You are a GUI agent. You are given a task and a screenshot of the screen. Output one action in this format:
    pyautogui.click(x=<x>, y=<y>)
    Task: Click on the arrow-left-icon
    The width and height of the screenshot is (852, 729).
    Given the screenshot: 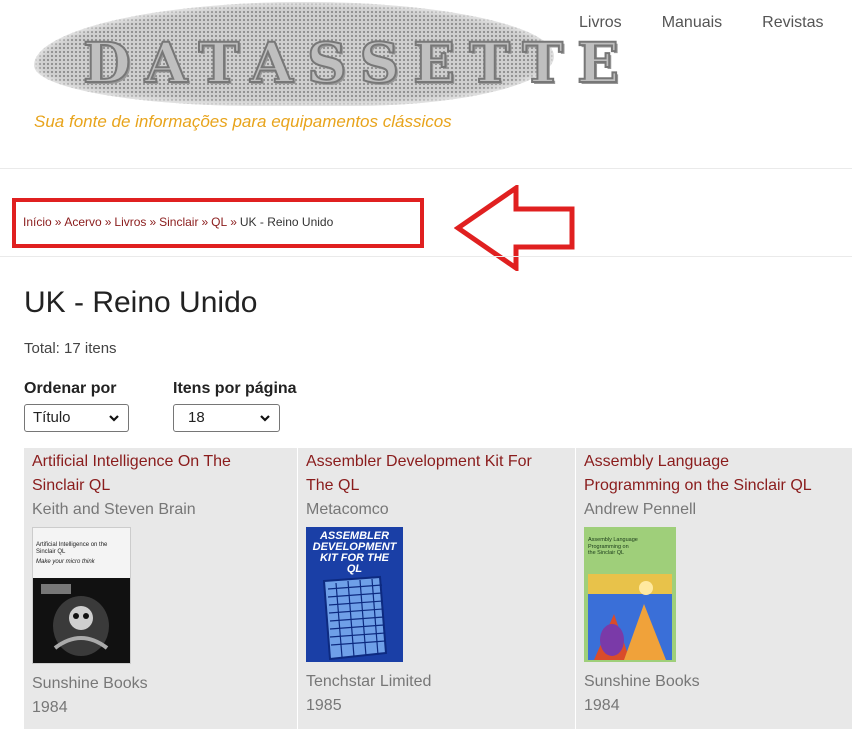 What is the action you would take?
    pyautogui.click(x=514, y=228)
    